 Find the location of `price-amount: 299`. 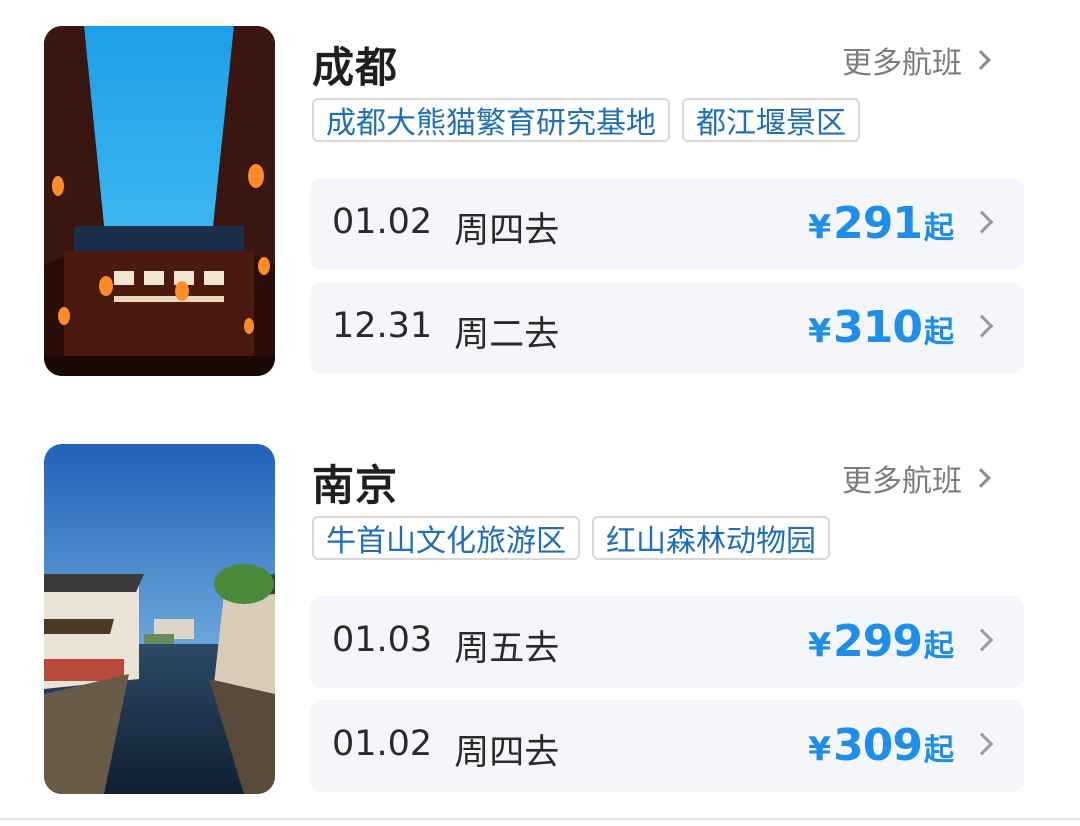

price-amount: 299 is located at coordinates (878, 641).